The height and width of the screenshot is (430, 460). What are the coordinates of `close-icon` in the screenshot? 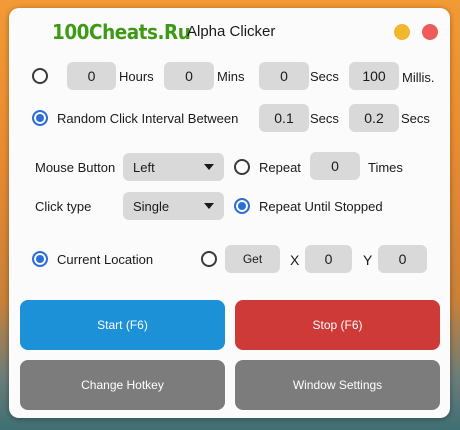 It's located at (430, 32).